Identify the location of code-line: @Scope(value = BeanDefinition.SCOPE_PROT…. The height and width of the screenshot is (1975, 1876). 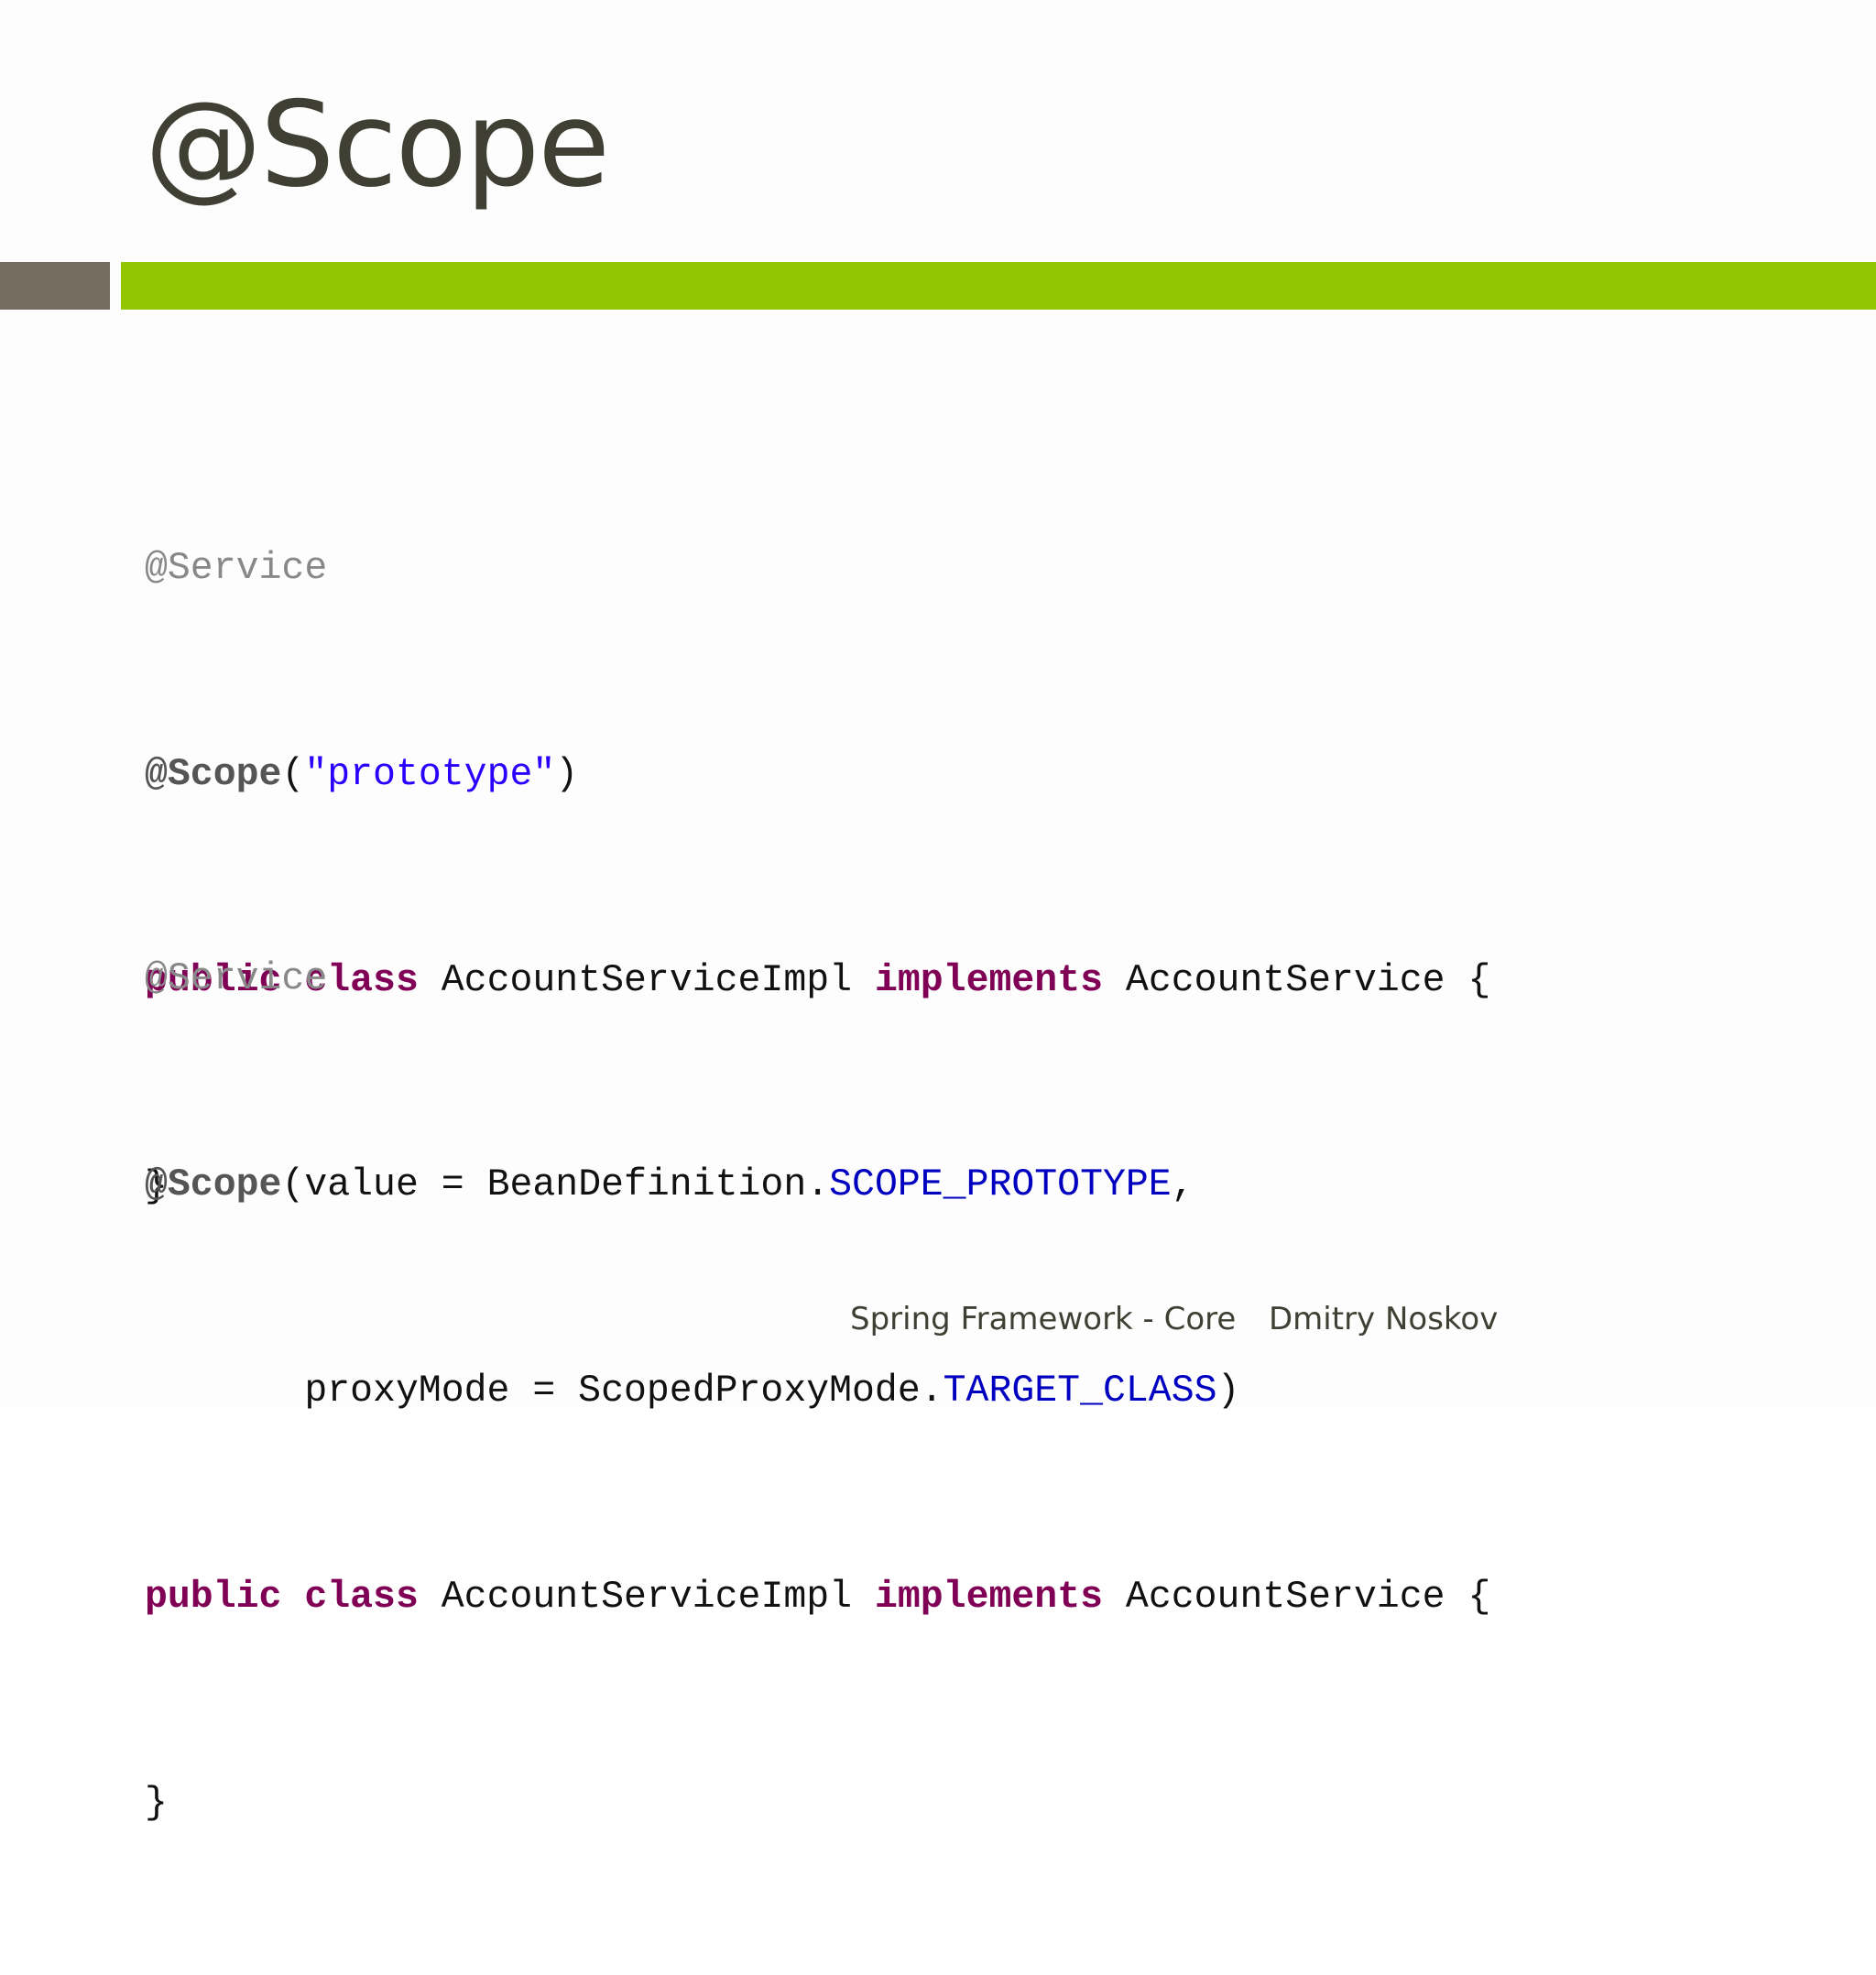
(817, 1185).